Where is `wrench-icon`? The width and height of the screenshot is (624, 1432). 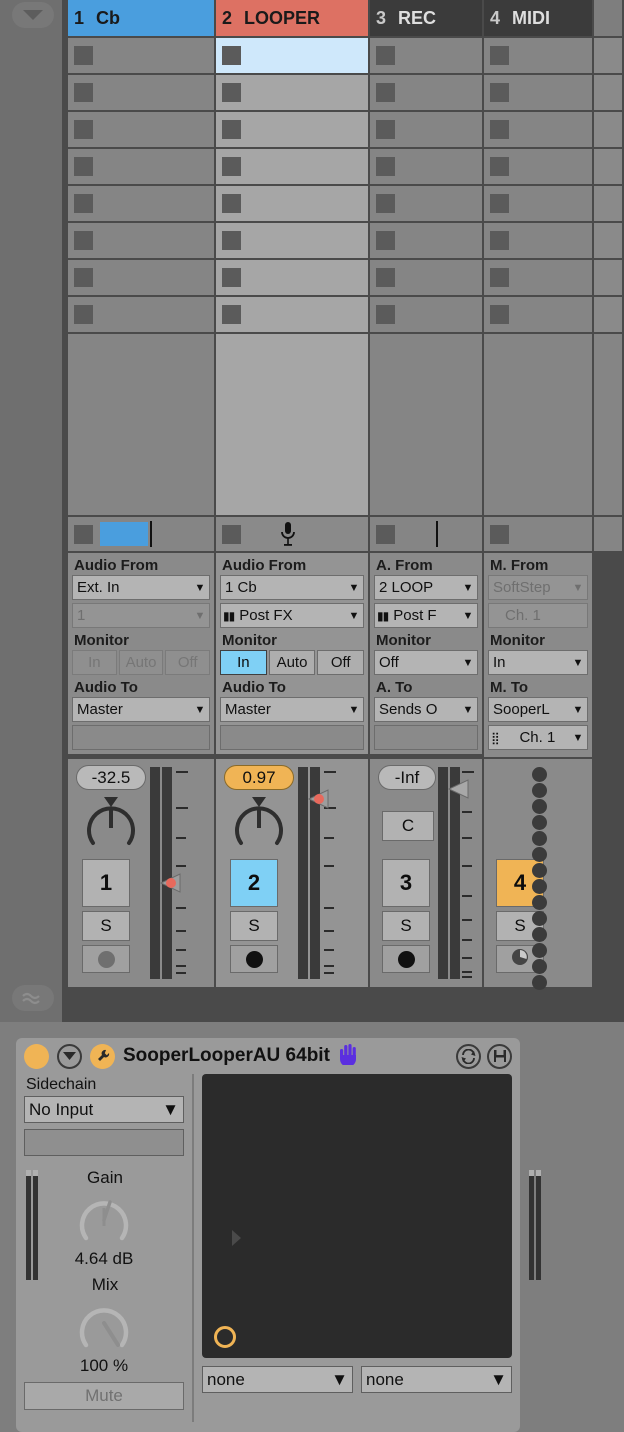 wrench-icon is located at coordinates (102, 1056).